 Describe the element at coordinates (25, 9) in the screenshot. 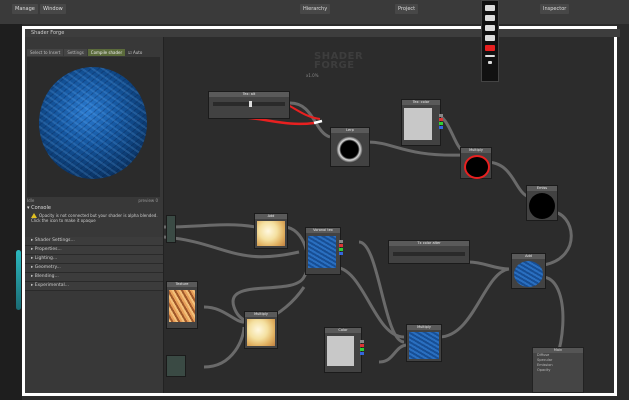

I see `manage-menu: Manage` at that location.